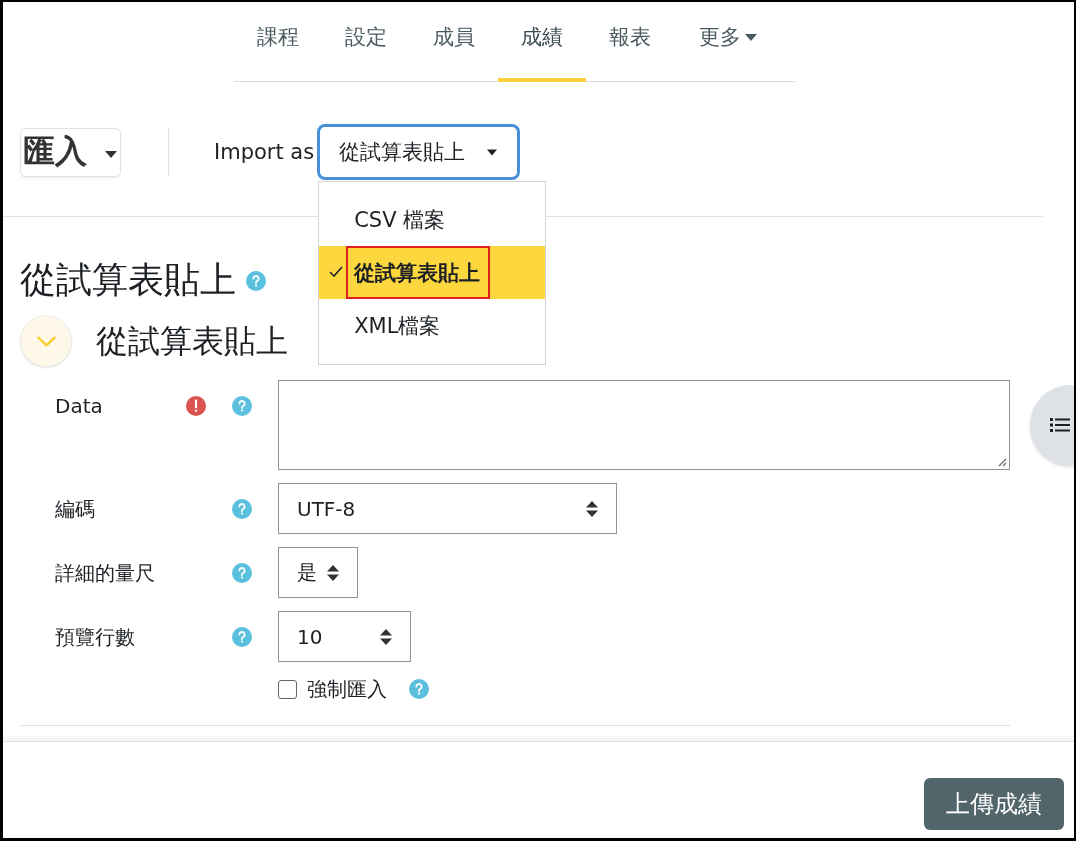 Image resolution: width=1076 pixels, height=841 pixels. Describe the element at coordinates (644, 425) in the screenshot. I see `data-input-field` at that location.